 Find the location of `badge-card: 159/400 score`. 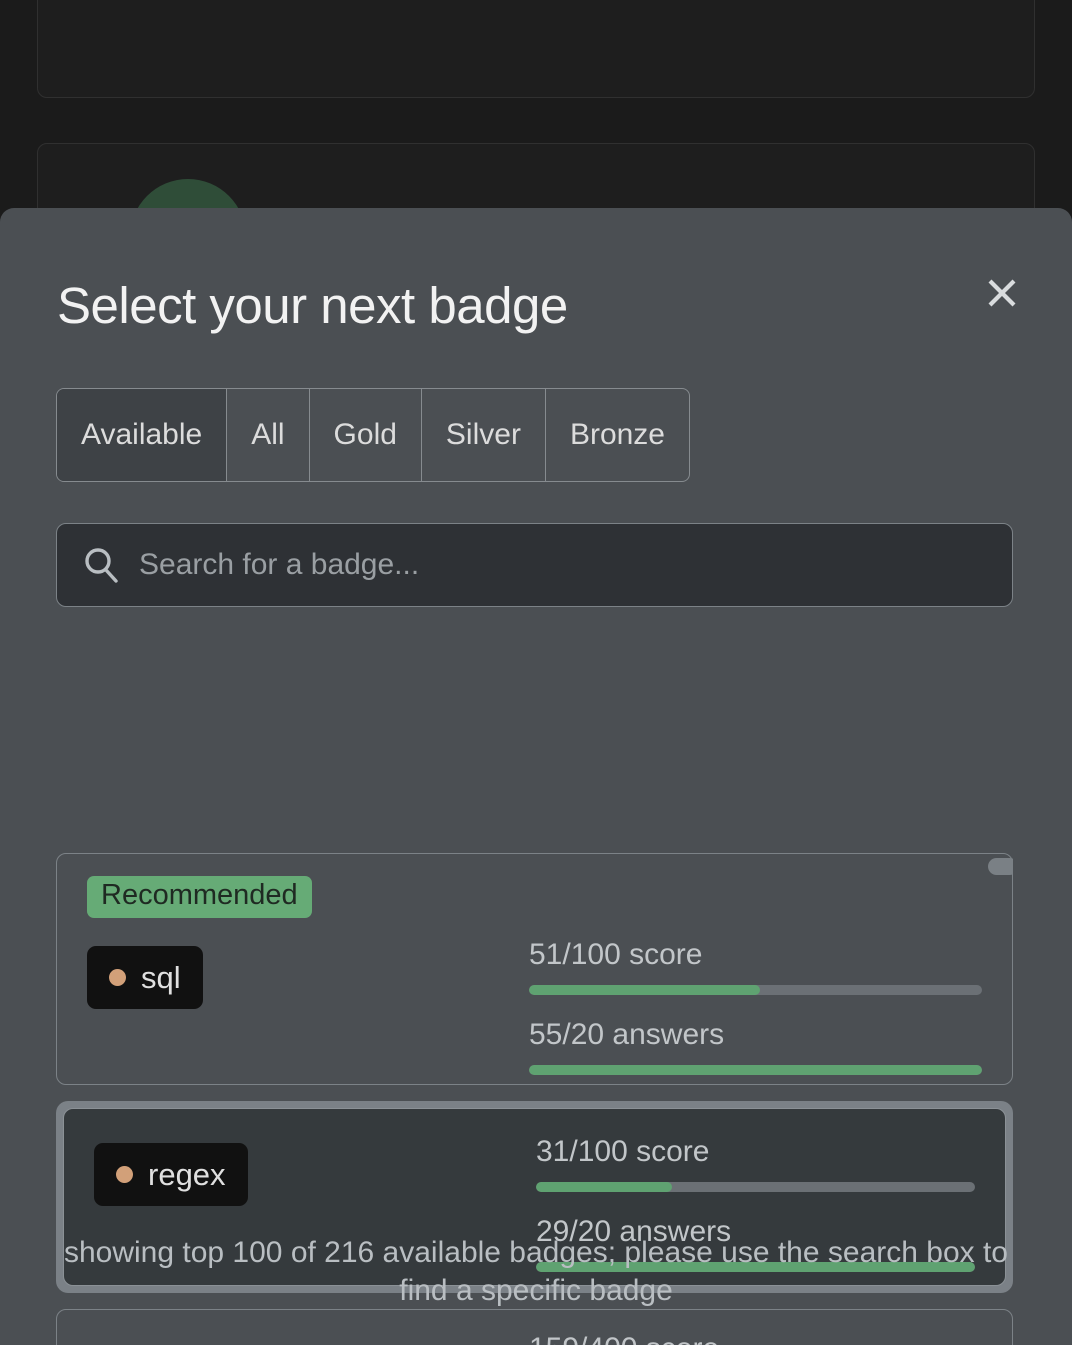

badge-card: 159/400 score is located at coordinates (534, 1327).